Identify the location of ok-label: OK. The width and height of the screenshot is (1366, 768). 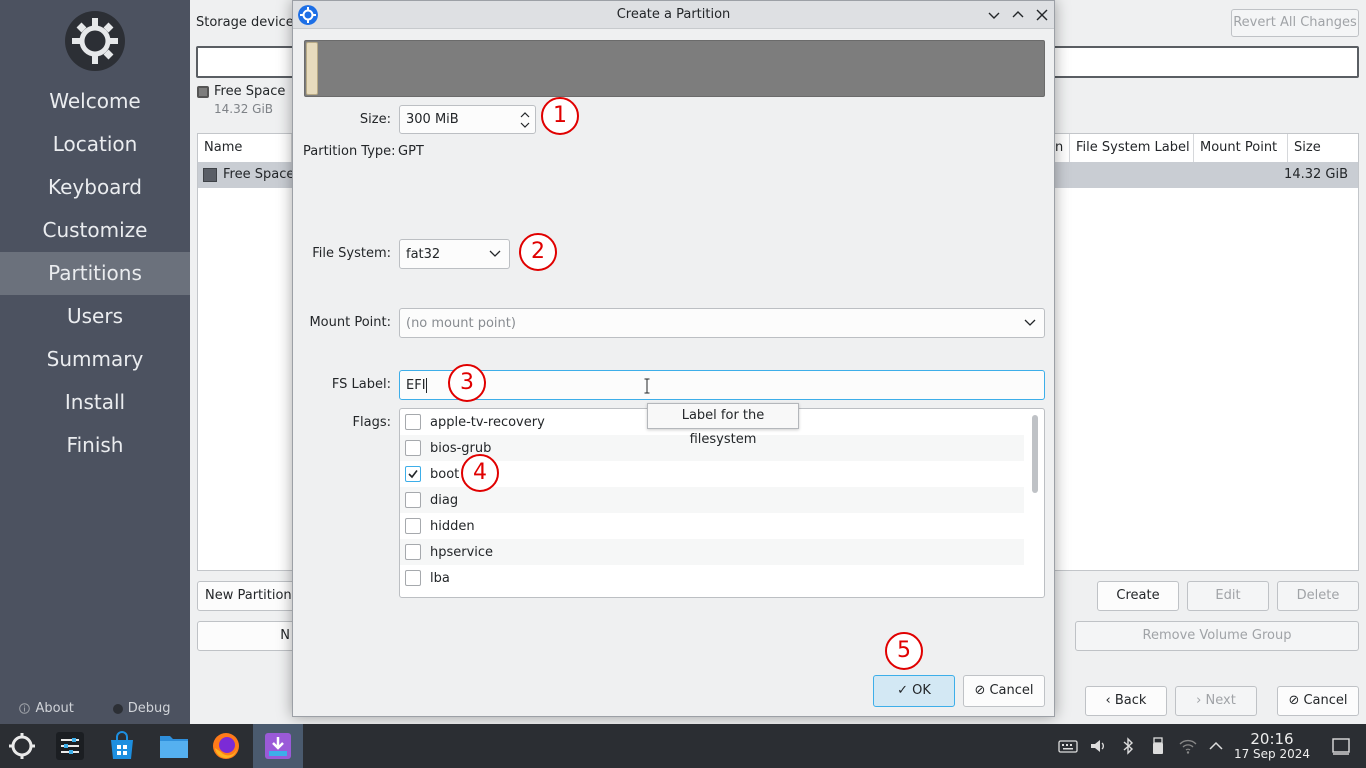
(921, 690).